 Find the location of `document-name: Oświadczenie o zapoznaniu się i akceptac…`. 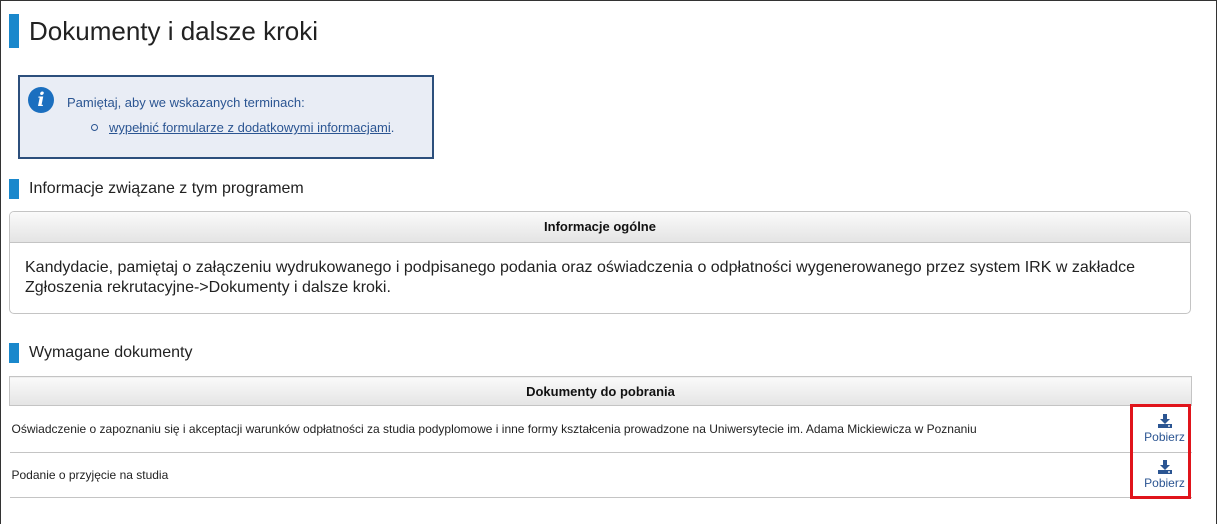

document-name: Oświadczenie o zapoznaniu się i akceptac… is located at coordinates (573, 429).